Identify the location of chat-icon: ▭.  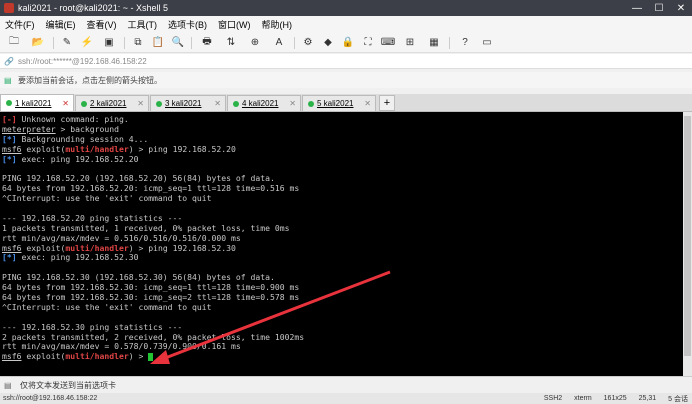
(487, 43).